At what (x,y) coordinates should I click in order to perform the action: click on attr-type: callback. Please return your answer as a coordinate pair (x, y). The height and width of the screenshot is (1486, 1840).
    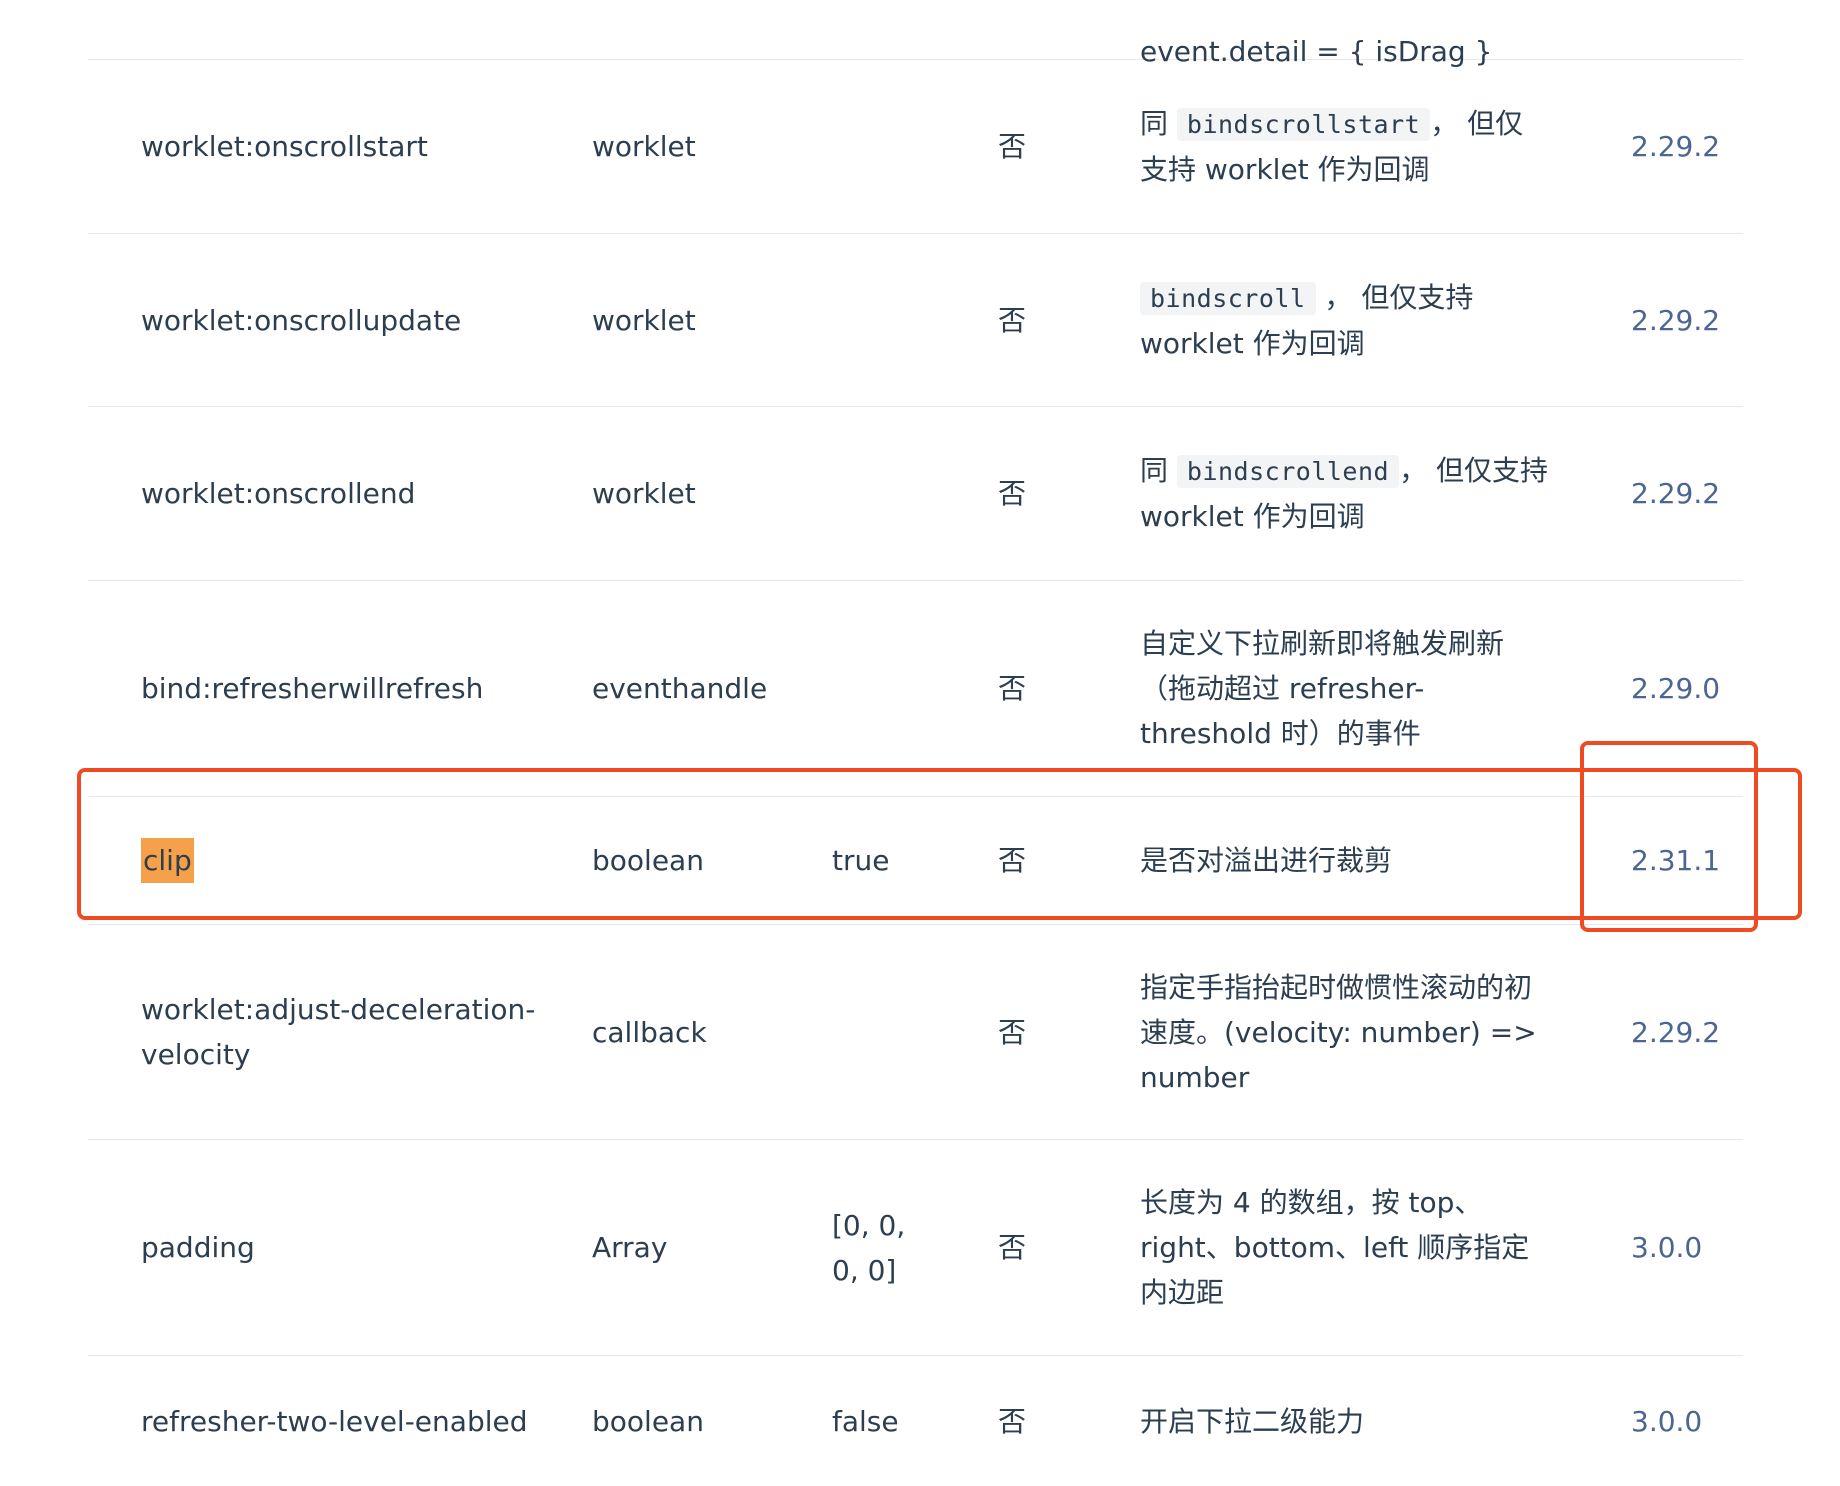
    Looking at the image, I should click on (649, 1032).